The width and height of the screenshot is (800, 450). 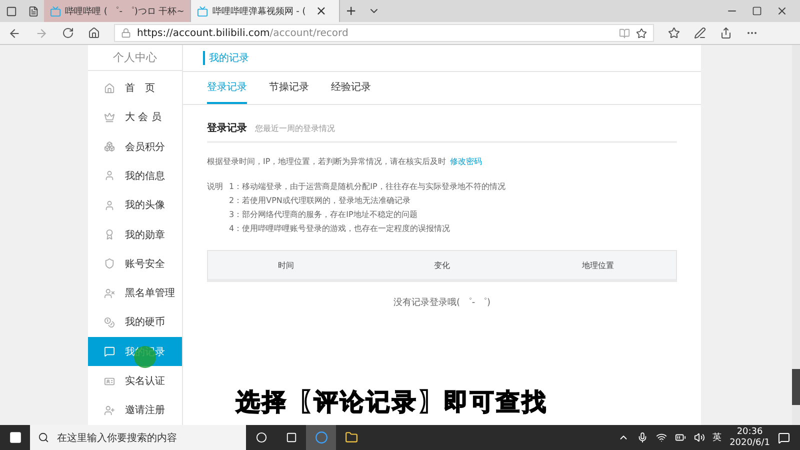 I want to click on volume-icon, so click(x=699, y=437).